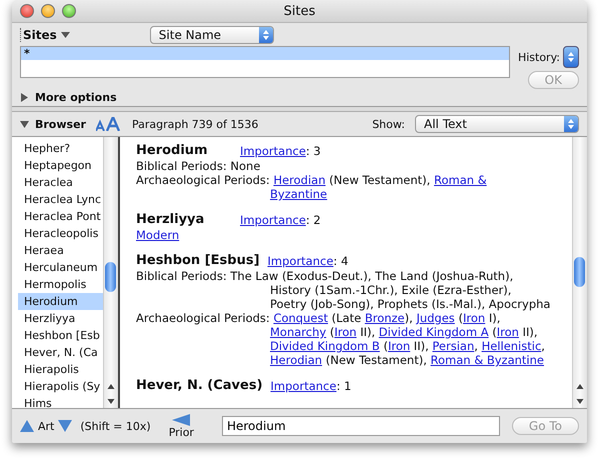  What do you see at coordinates (65, 35) in the screenshot?
I see `caret-icon` at bounding box center [65, 35].